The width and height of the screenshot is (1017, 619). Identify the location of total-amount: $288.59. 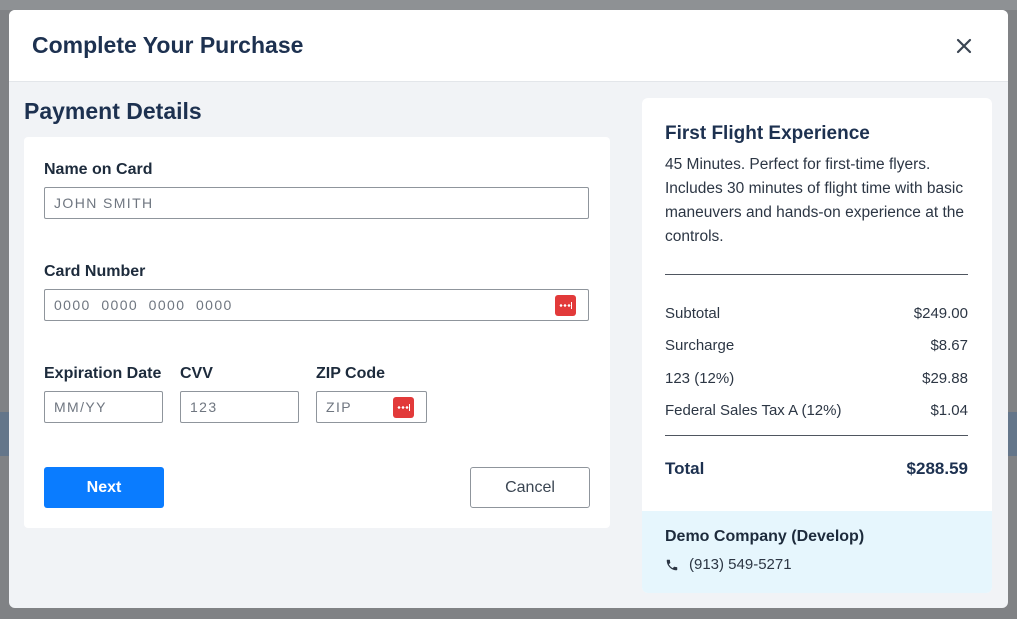
(937, 468).